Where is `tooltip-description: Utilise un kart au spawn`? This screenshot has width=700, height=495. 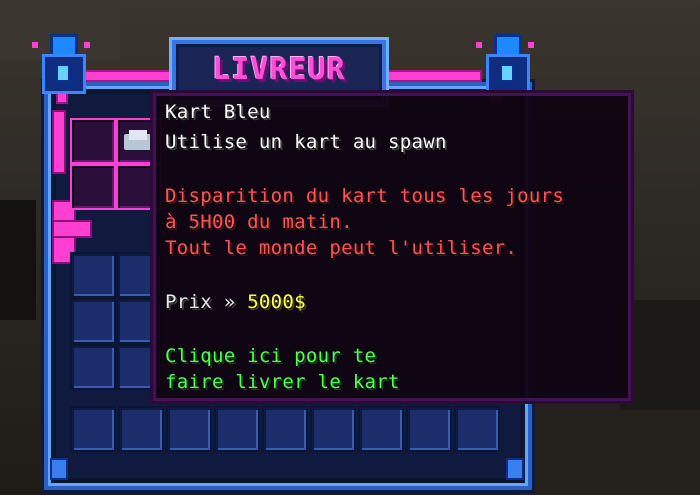 tooltip-description: Utilise un kart au spawn is located at coordinates (306, 142).